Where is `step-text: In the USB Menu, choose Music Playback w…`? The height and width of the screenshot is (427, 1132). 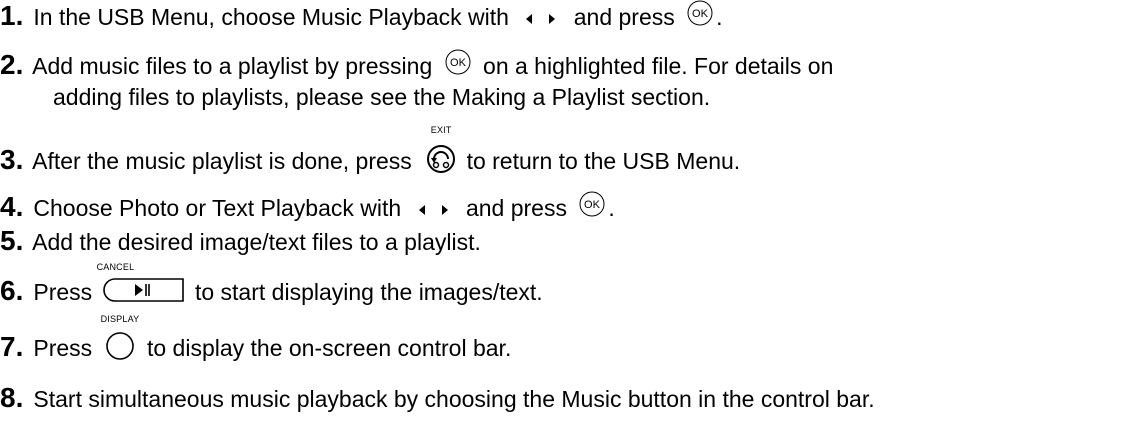
step-text: In the USB Menu, choose Music Playback w… is located at coordinates (271, 17).